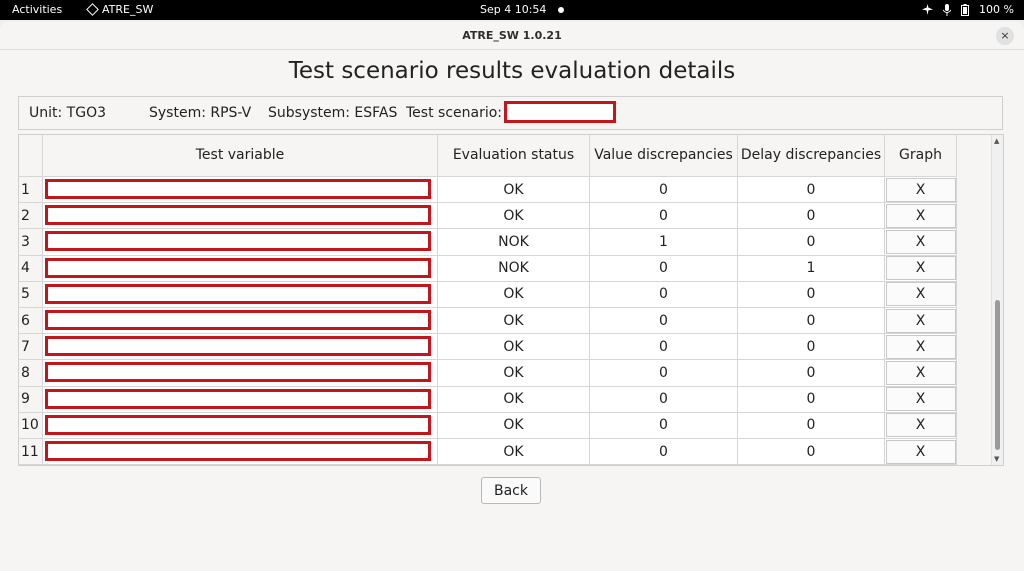 Image resolution: width=1024 pixels, height=571 pixels. I want to click on page-title: Test scenario results evaluation details, so click(512, 71).